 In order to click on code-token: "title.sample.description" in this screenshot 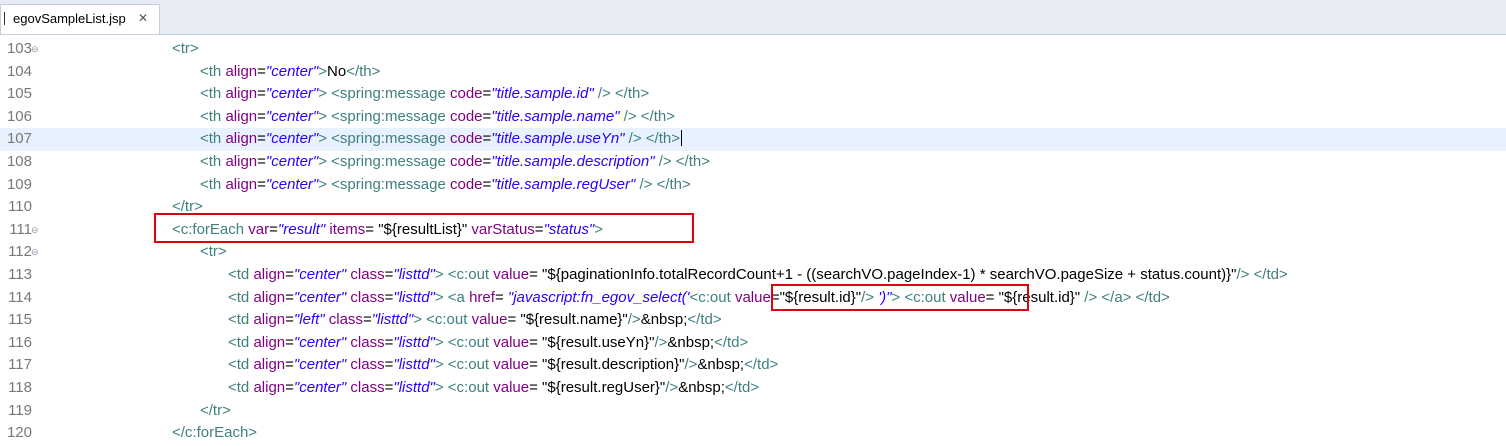, I will do `click(573, 161)`.